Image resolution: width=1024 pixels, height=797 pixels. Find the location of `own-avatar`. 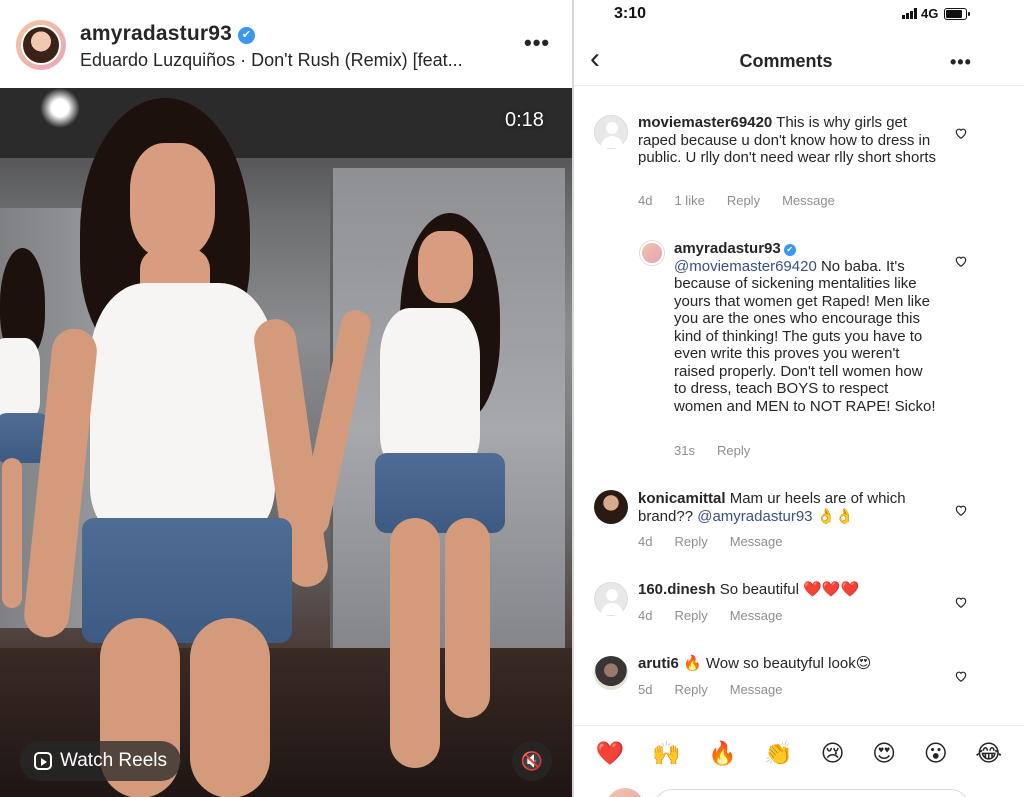

own-avatar is located at coordinates (625, 792).